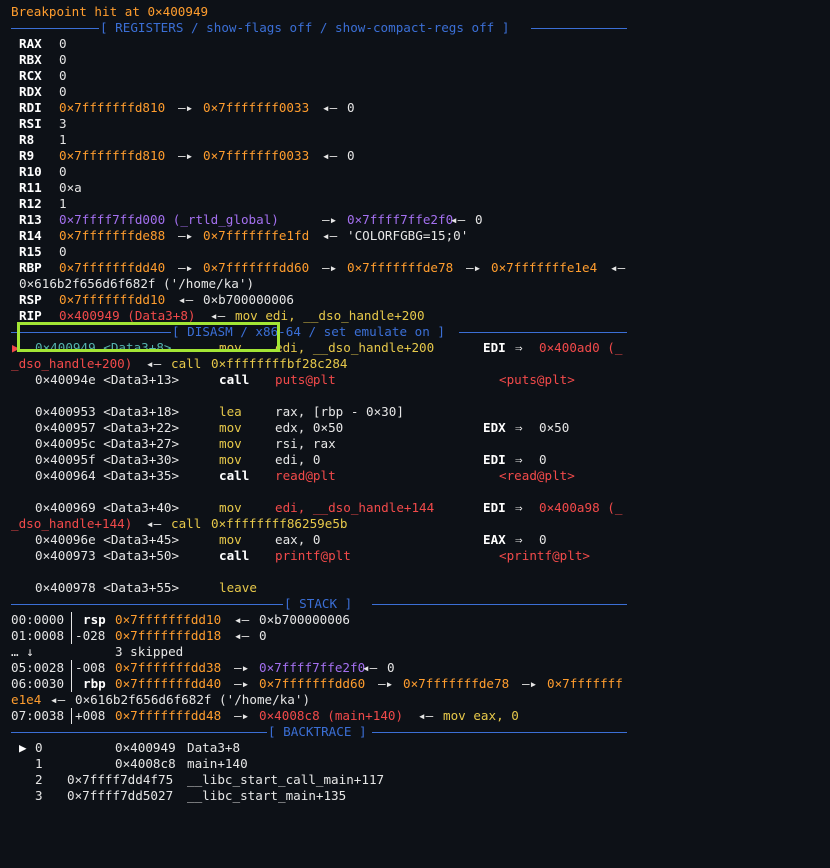 The height and width of the screenshot is (868, 830). Describe the element at coordinates (585, 683) in the screenshot. I see `pointer-target: 0×7fffffff` at that location.